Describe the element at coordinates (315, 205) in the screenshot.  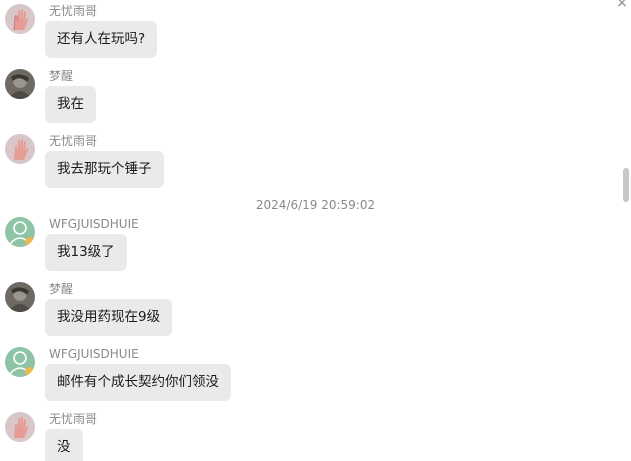
I see `message-timestamp: 2024/6/19 20:59:02` at that location.